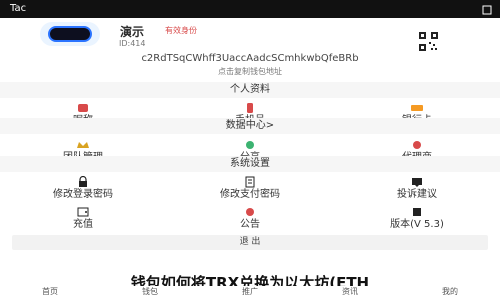 The image size is (500, 300). Describe the element at coordinates (417, 224) in the screenshot. I see `version-label: 版本(V 5.3)` at that location.